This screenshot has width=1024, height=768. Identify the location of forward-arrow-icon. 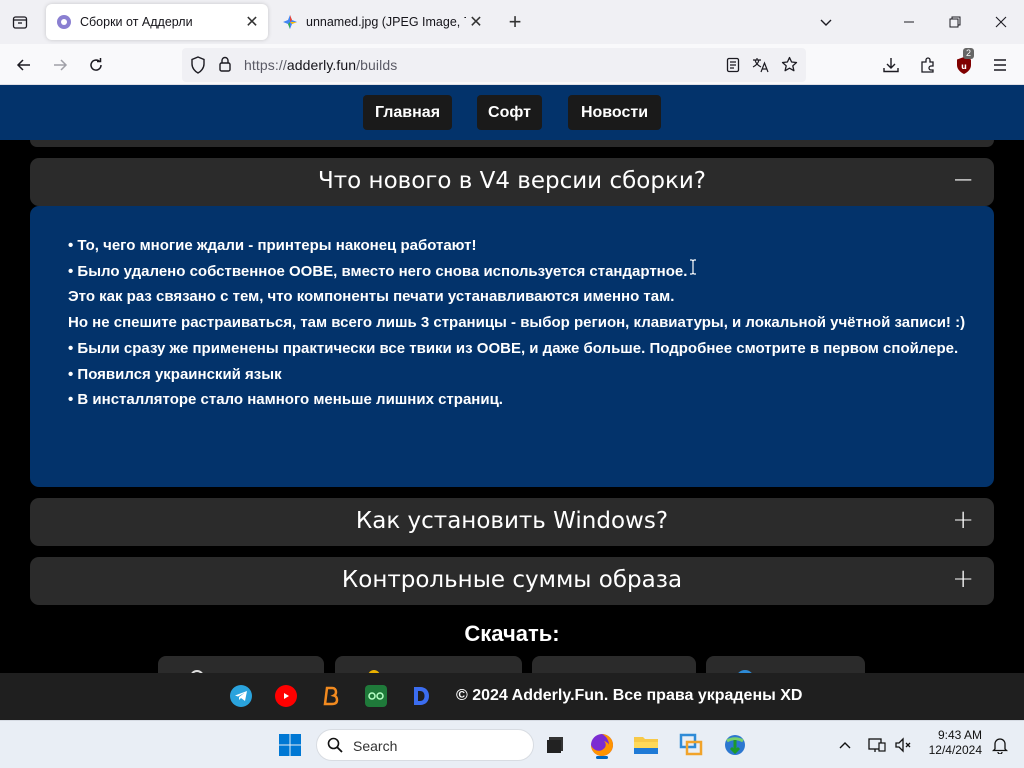
(60, 65).